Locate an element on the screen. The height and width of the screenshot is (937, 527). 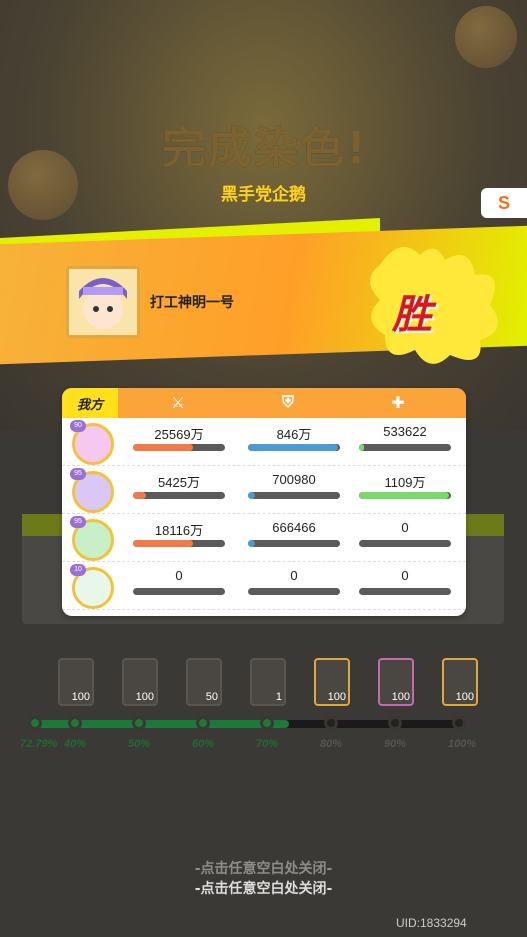
milestone-label: 40% is located at coordinates (75, 744).